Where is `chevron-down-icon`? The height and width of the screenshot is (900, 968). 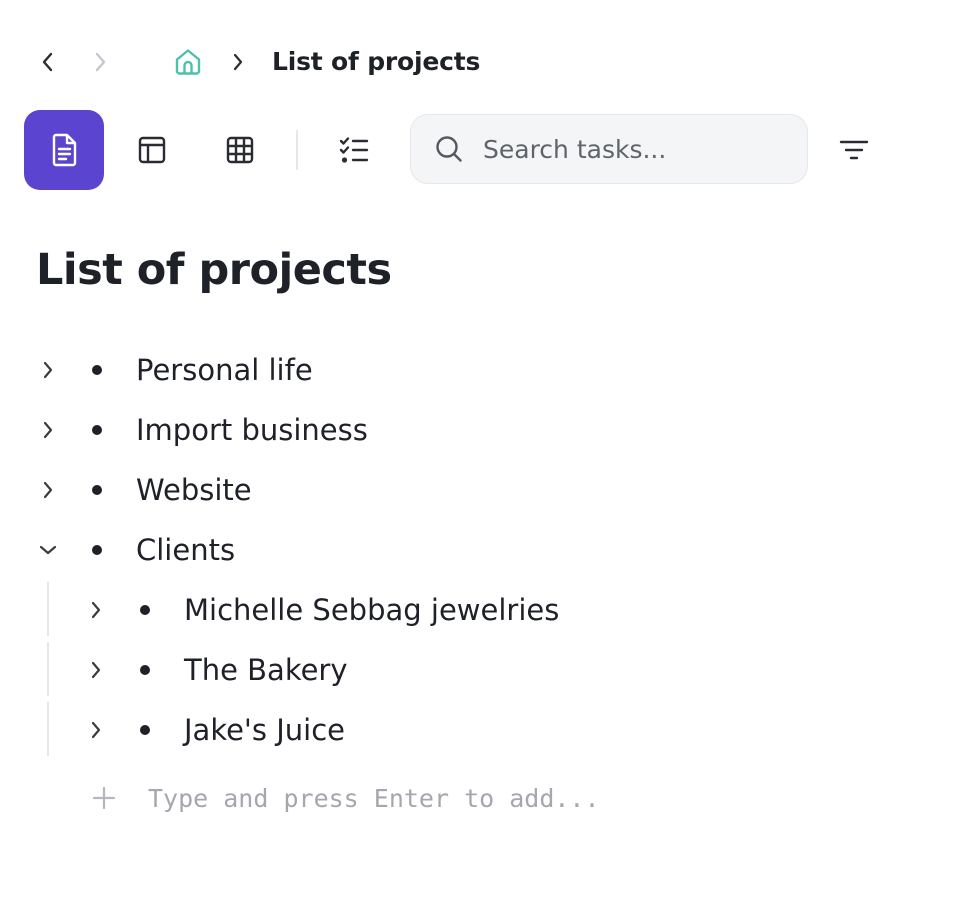 chevron-down-icon is located at coordinates (48, 550).